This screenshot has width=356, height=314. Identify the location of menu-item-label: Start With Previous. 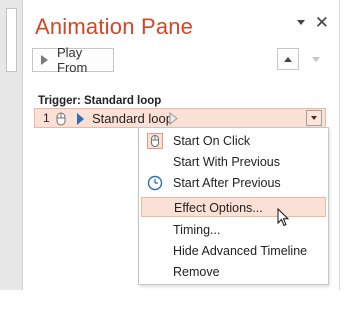
(226, 162).